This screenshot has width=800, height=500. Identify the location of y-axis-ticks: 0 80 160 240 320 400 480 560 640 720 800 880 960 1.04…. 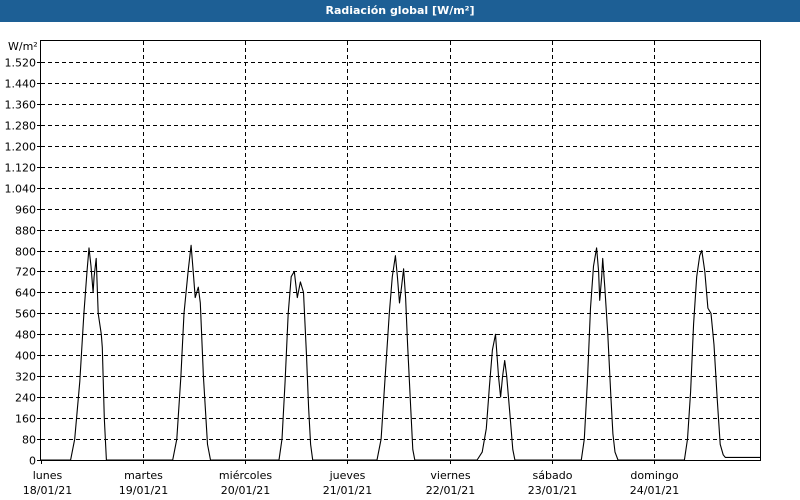
(23, 262).